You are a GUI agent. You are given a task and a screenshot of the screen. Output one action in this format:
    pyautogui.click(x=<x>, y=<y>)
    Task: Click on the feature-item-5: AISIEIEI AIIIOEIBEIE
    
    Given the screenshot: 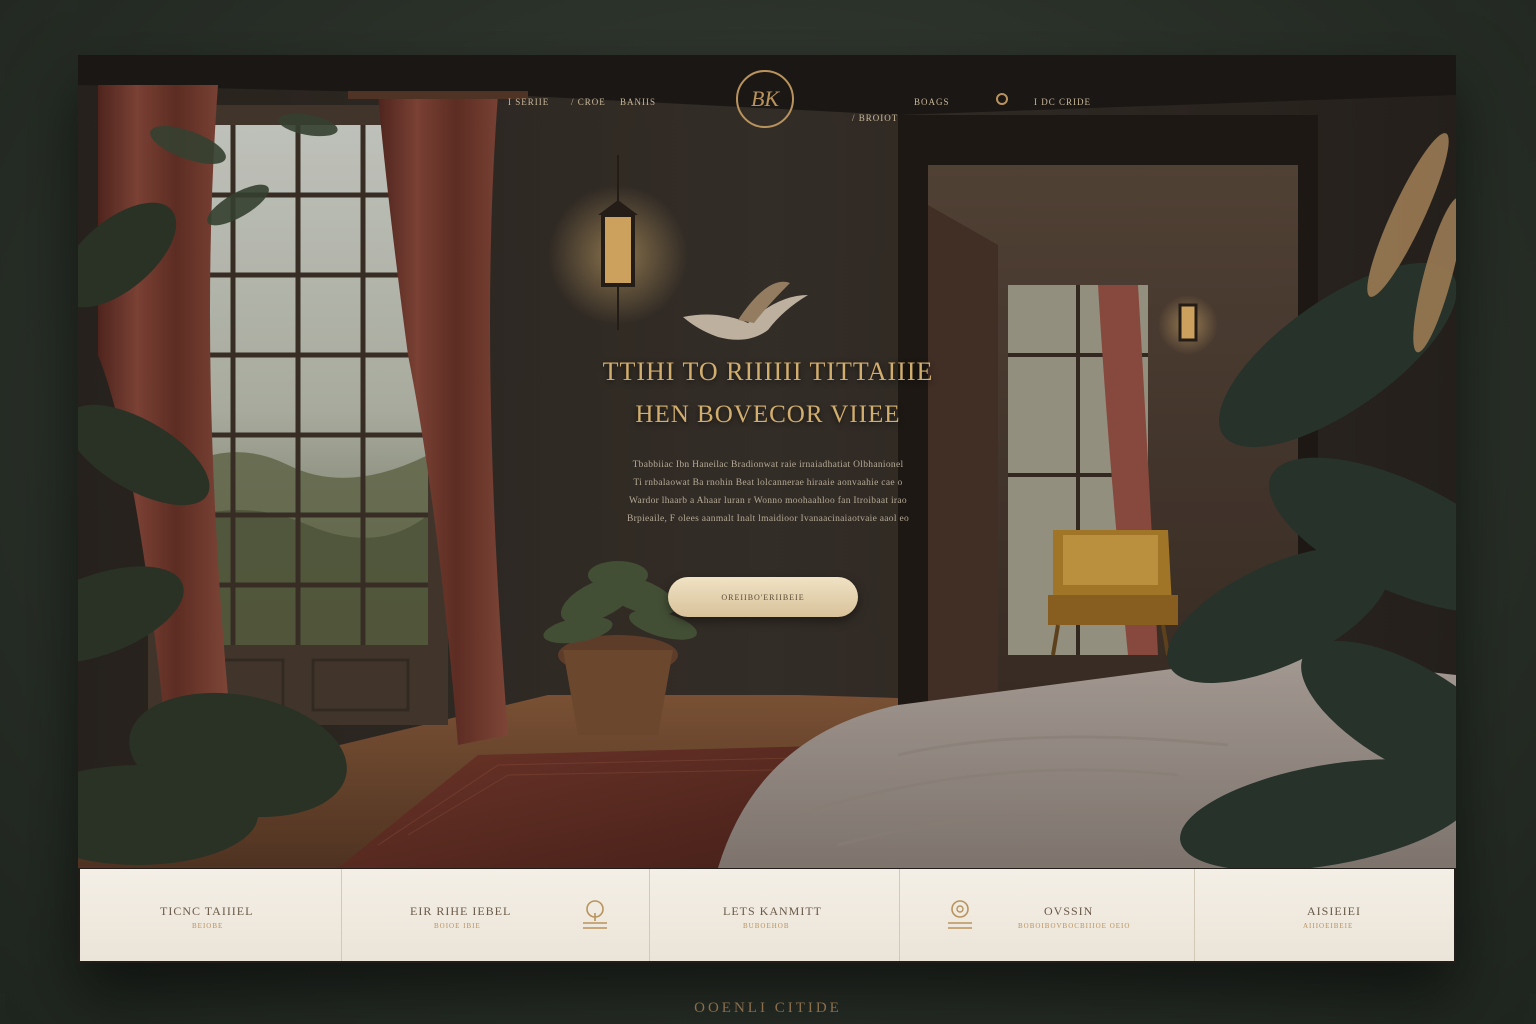 What is the action you would take?
    pyautogui.click(x=1324, y=915)
    